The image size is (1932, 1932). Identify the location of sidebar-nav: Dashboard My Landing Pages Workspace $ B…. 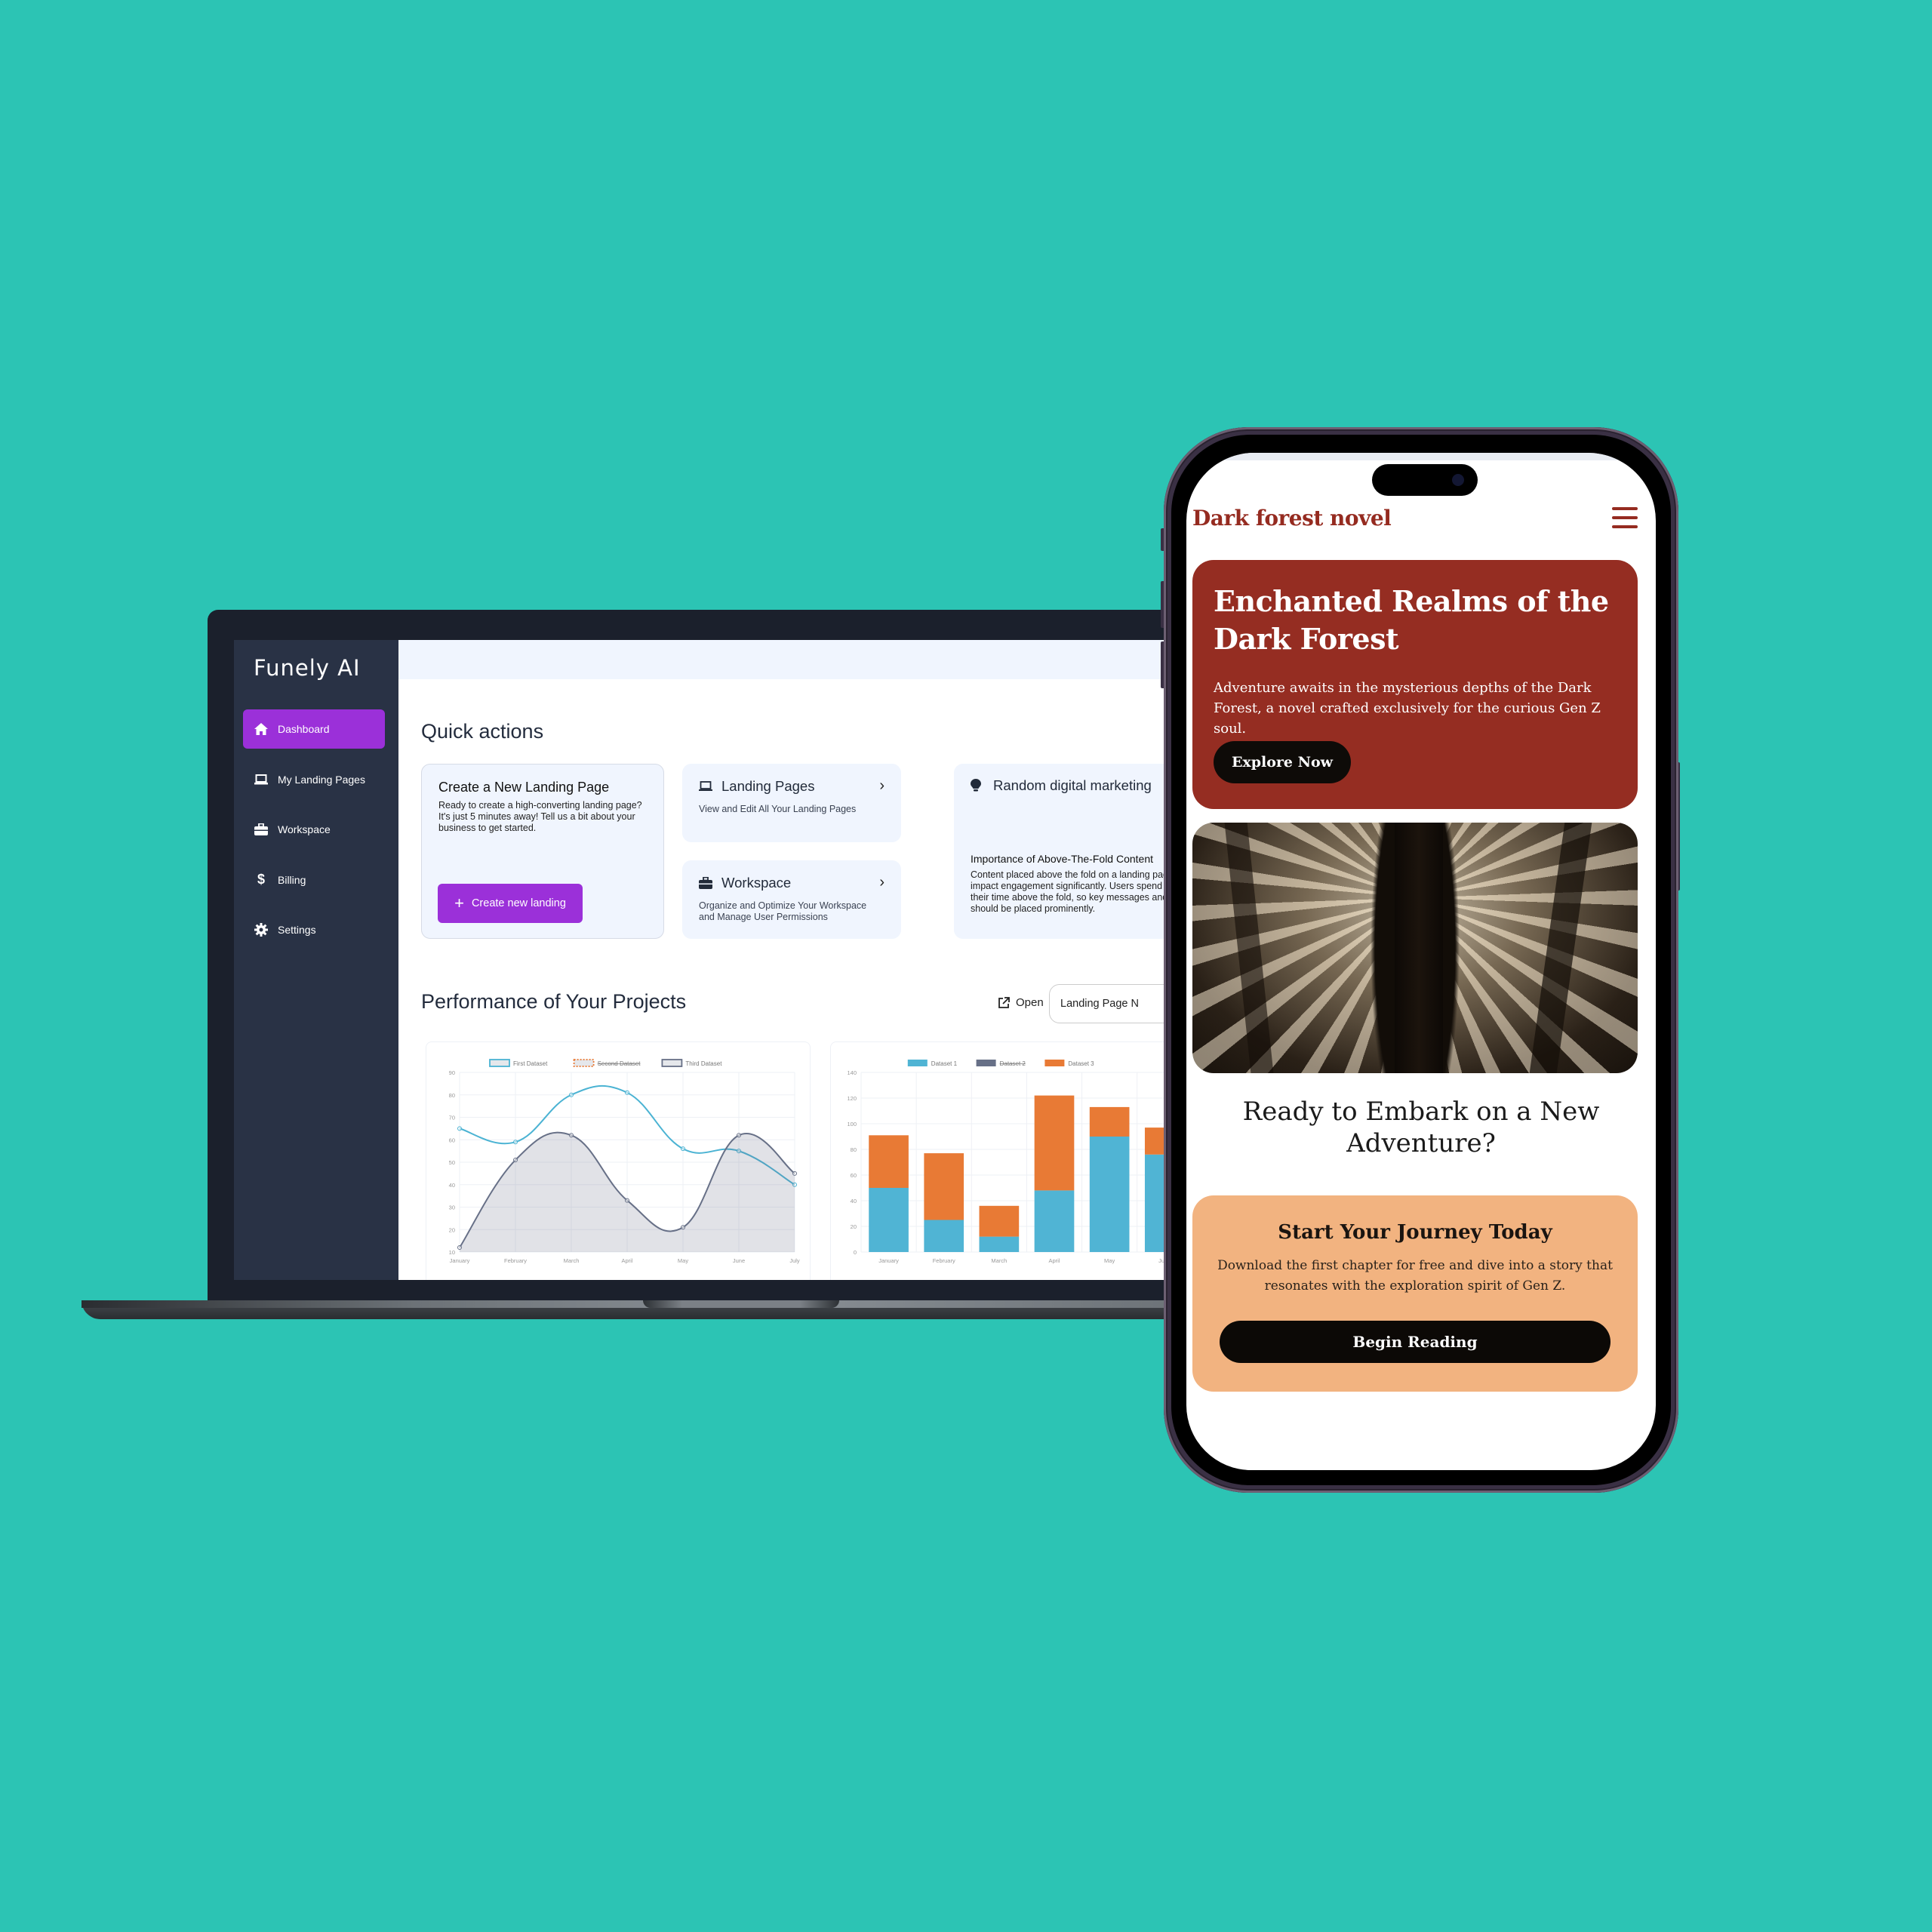
(314, 835).